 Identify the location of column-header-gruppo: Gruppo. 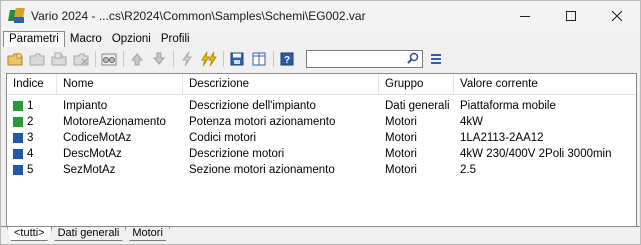
(416, 84).